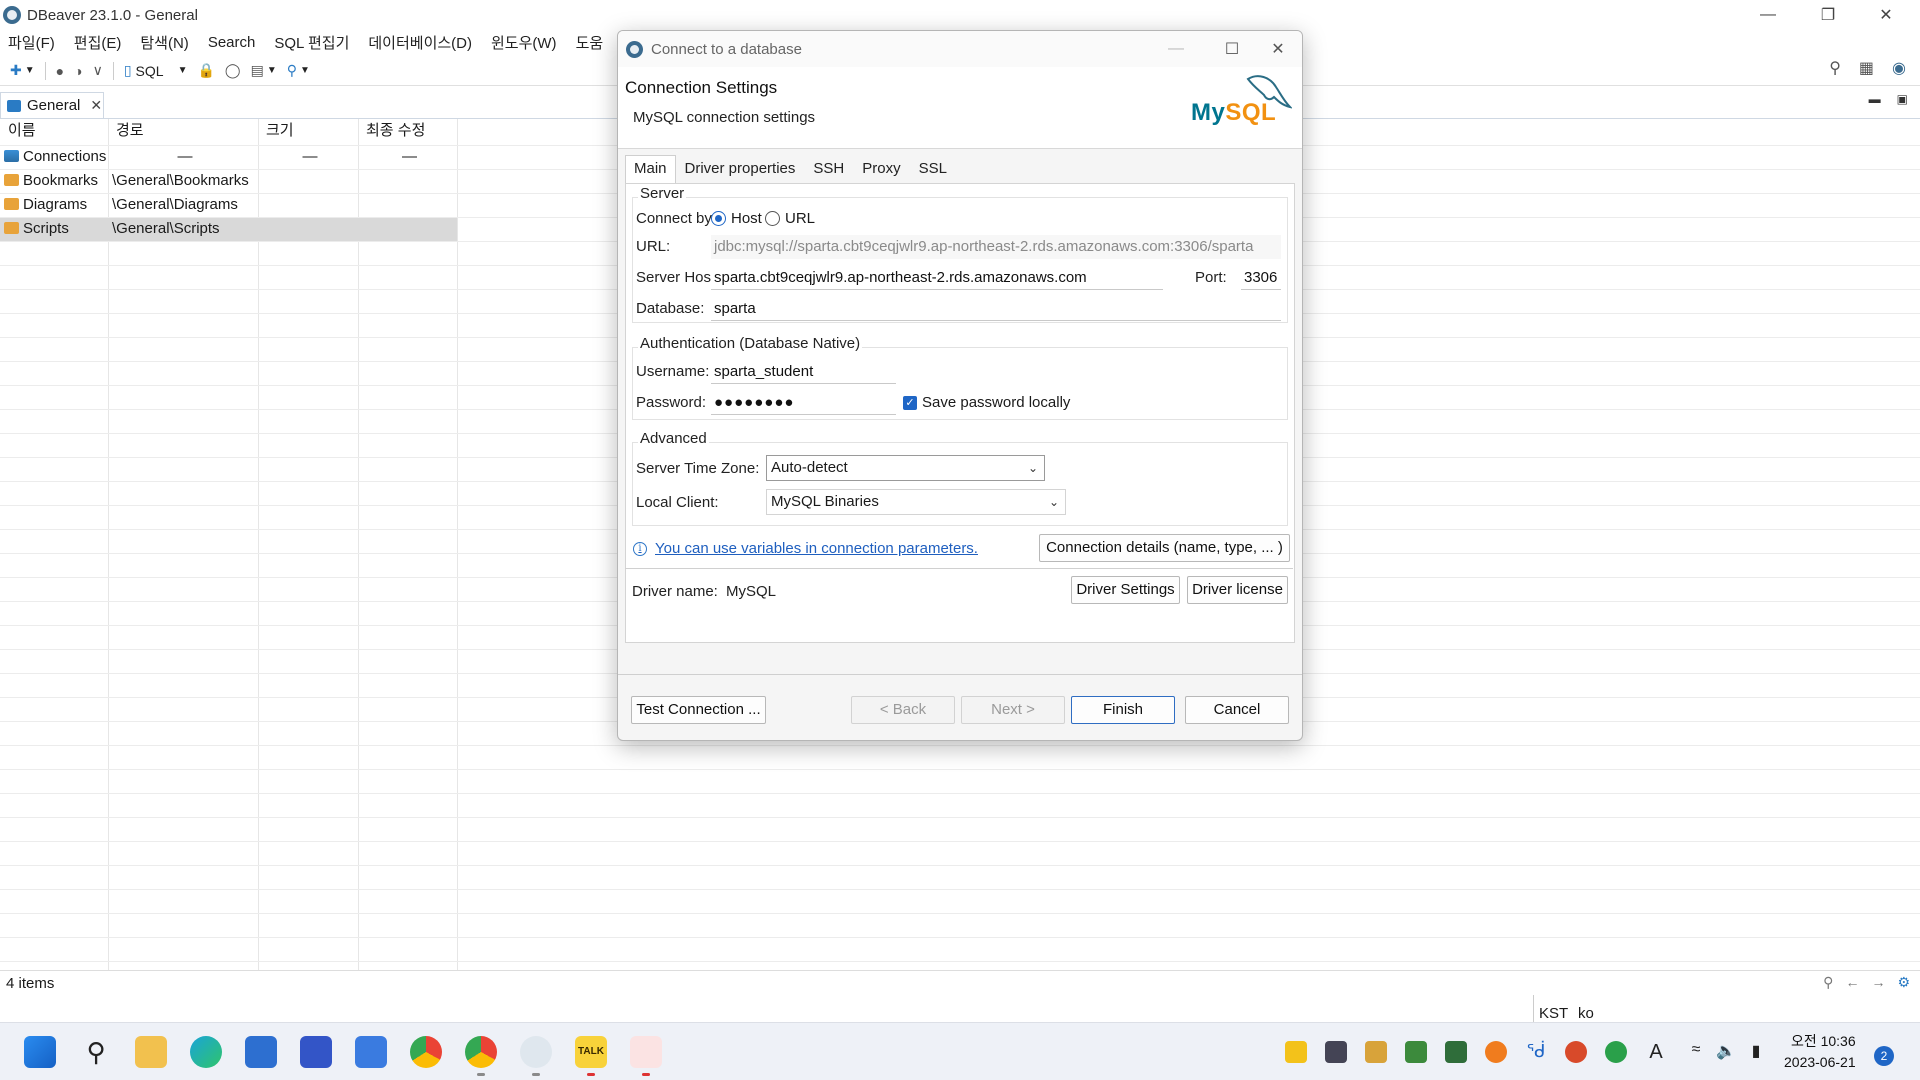  I want to click on taskbar-clock: 오전 10:36 2023-06-21, so click(1820, 1052).